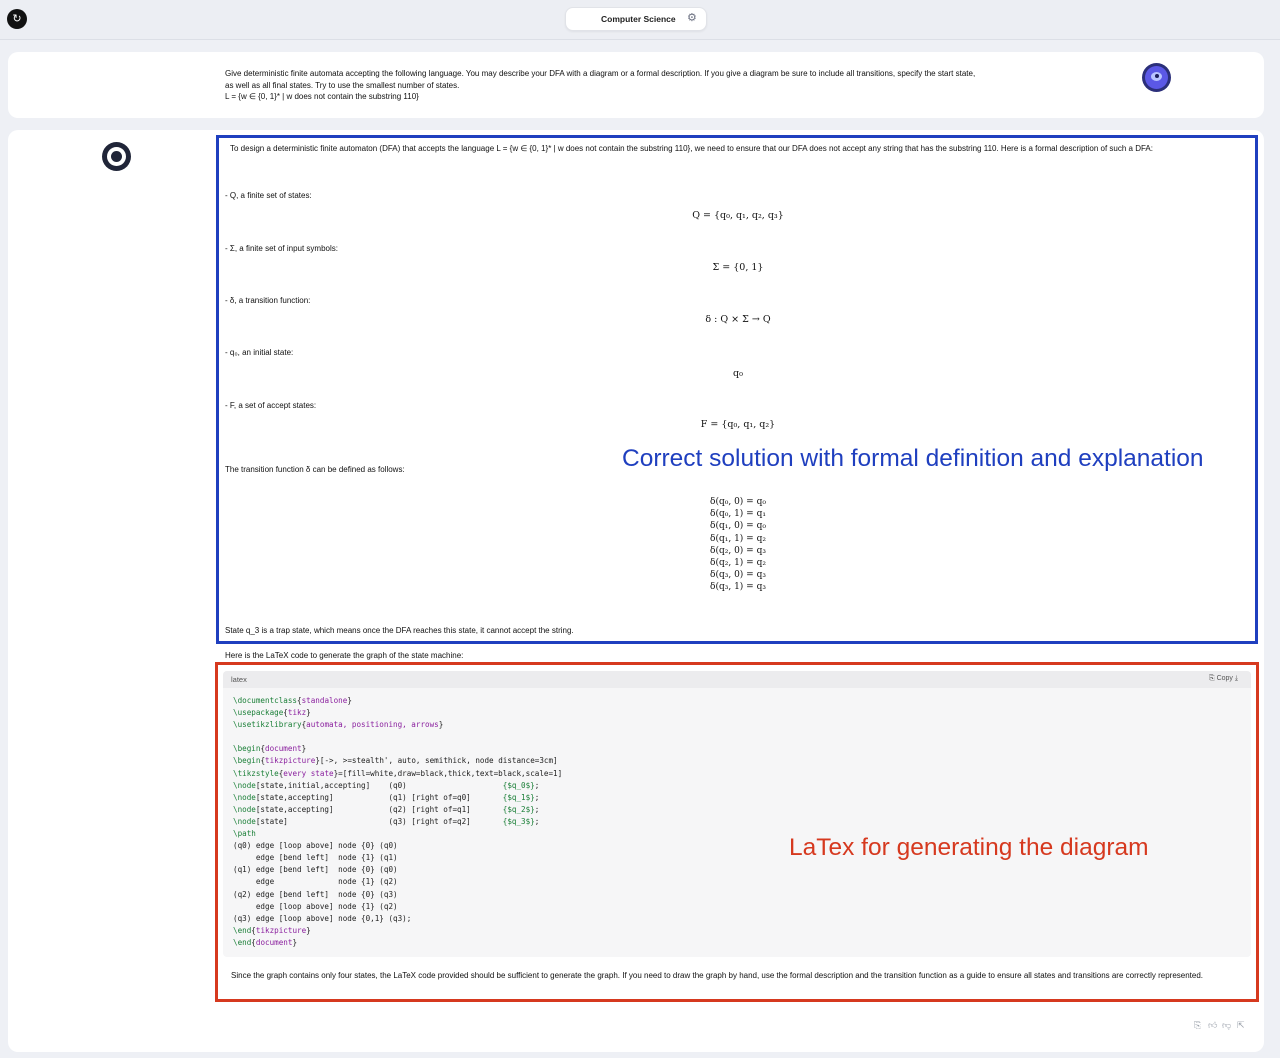  What do you see at coordinates (322, 918) in the screenshot?
I see `code-line: (q3) edge [loop above] node {0,1} (q3);` at bounding box center [322, 918].